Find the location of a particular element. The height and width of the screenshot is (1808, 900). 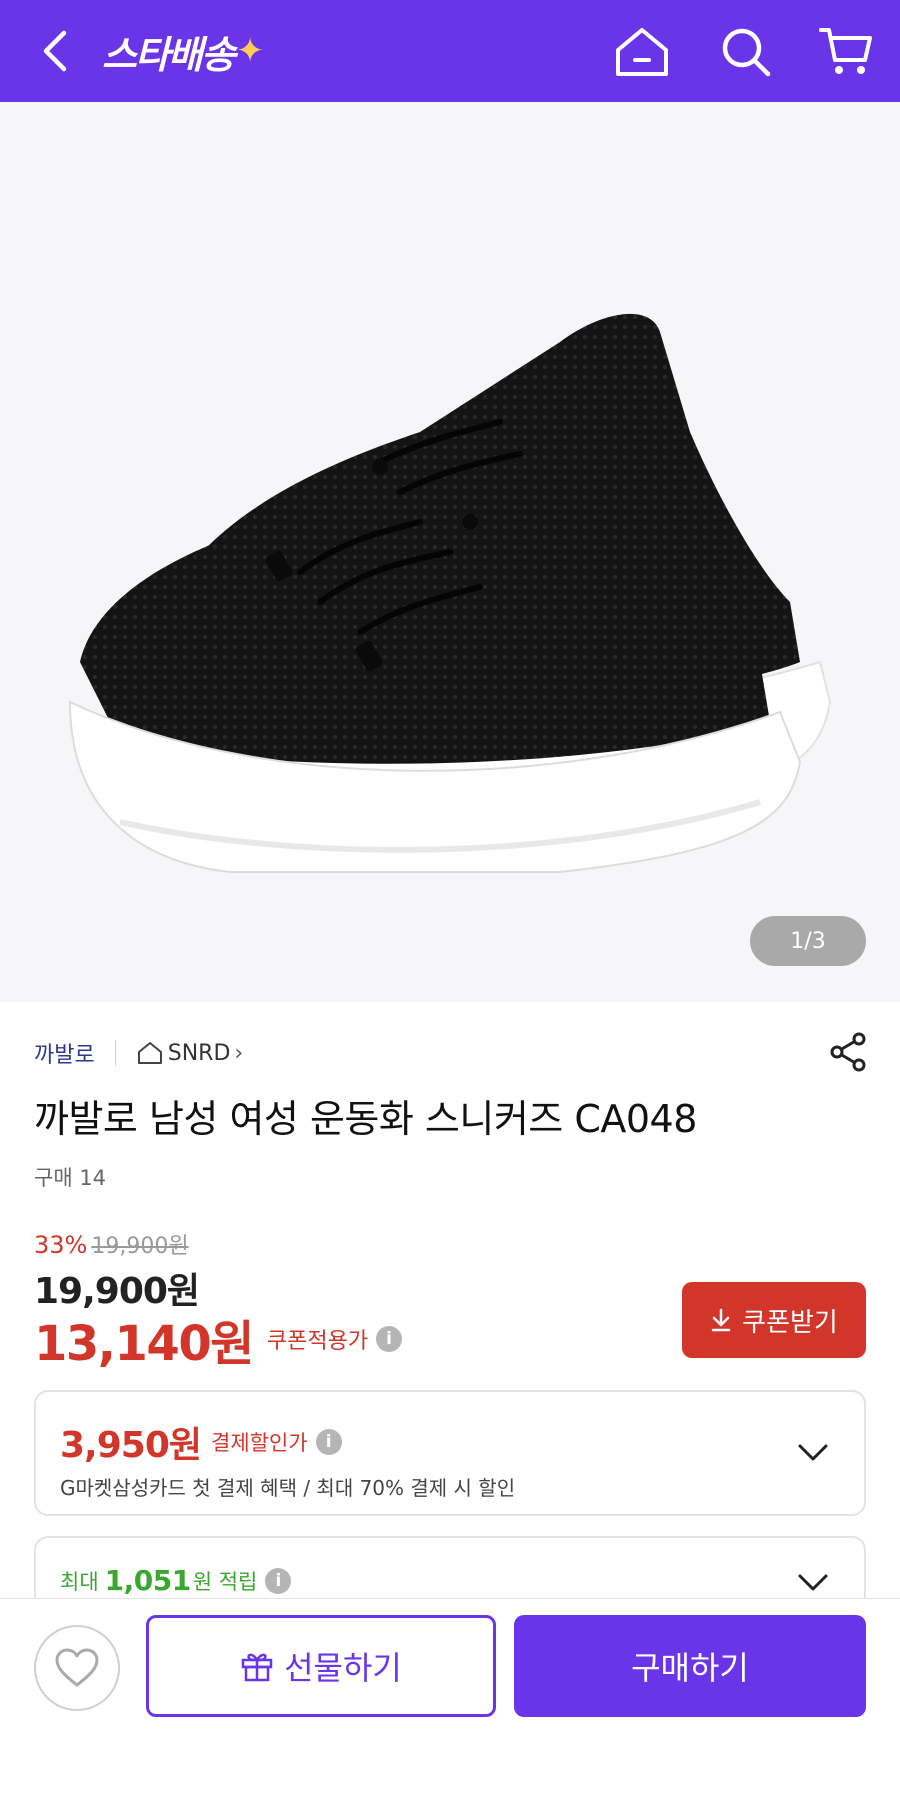

points-suffix: 원 적립 is located at coordinates (225, 1581).